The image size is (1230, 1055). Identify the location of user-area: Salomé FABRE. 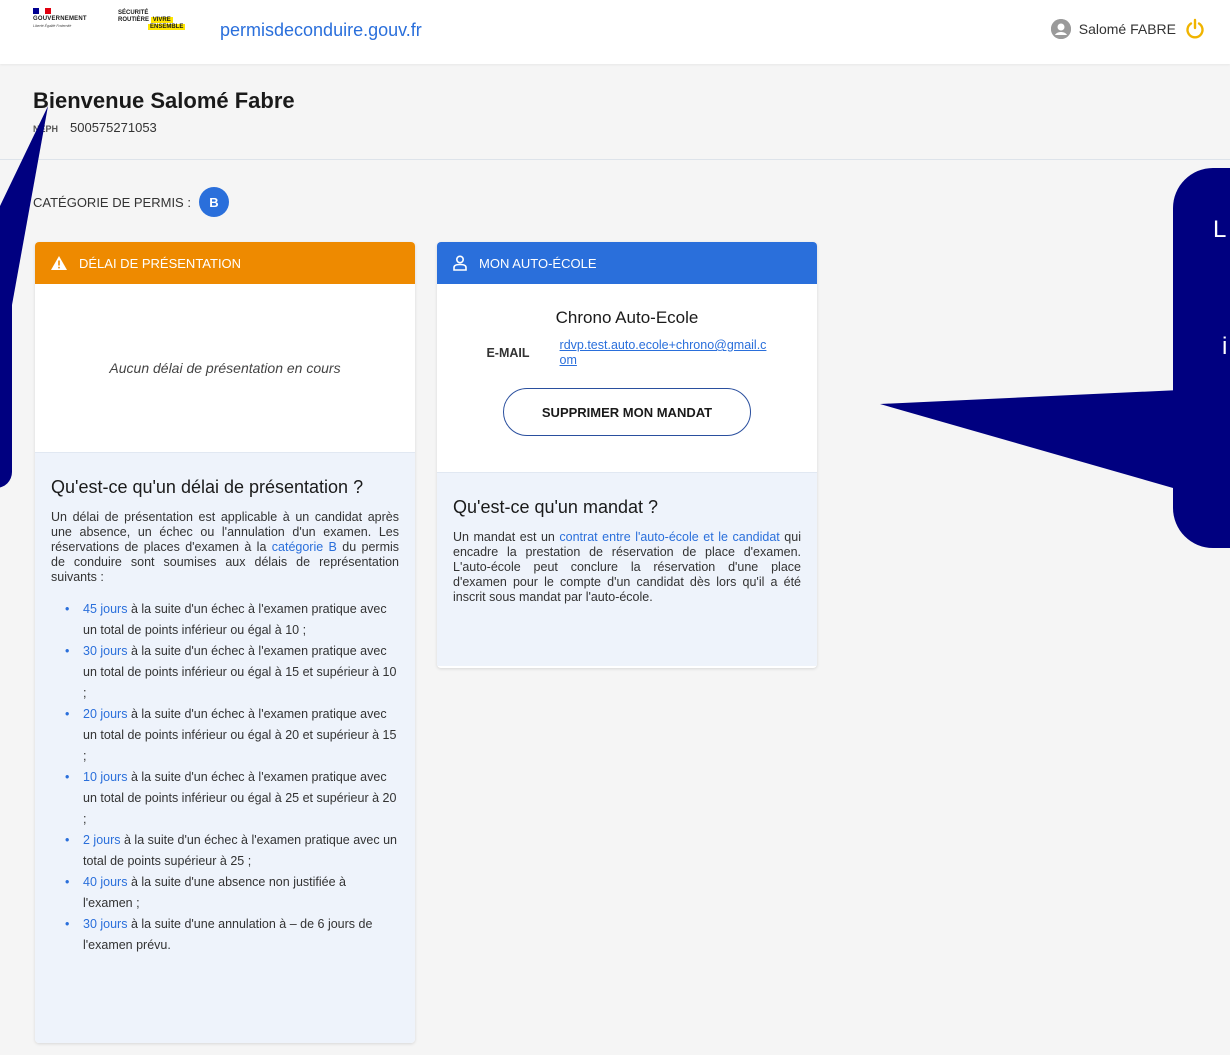
(1128, 29).